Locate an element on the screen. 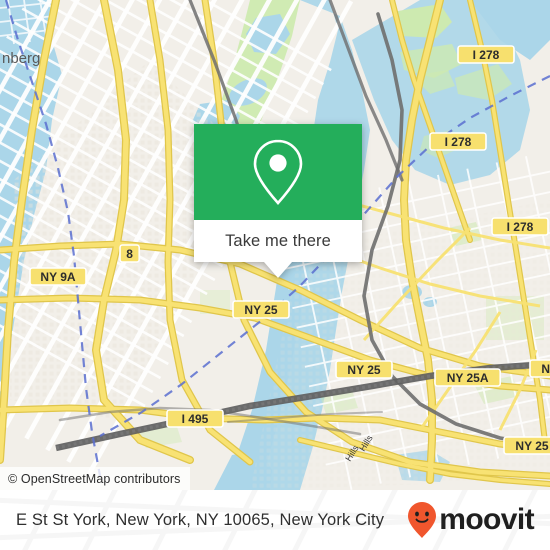 The image size is (550, 550). route-shield-label: 8 is located at coordinates (129, 254).